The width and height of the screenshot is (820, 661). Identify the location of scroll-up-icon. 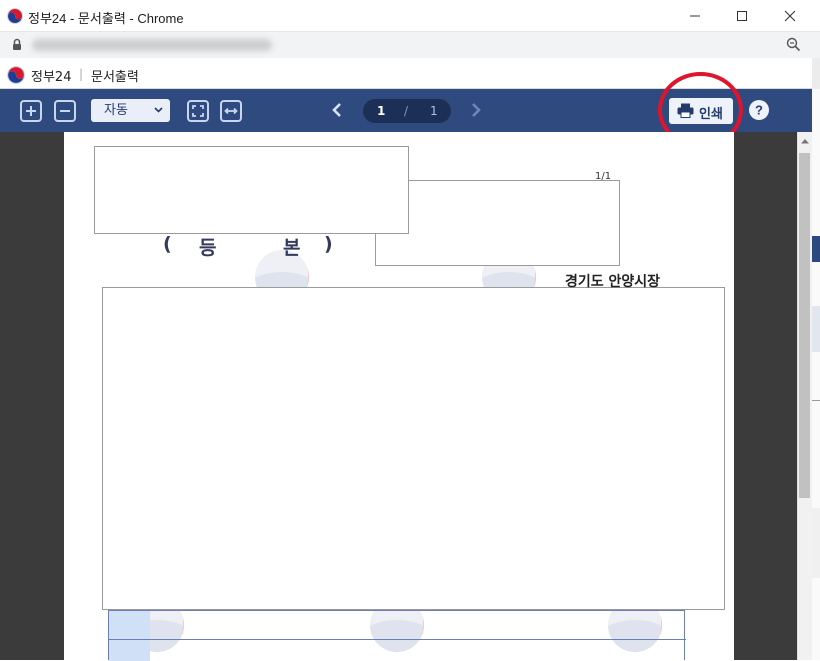
(805, 141).